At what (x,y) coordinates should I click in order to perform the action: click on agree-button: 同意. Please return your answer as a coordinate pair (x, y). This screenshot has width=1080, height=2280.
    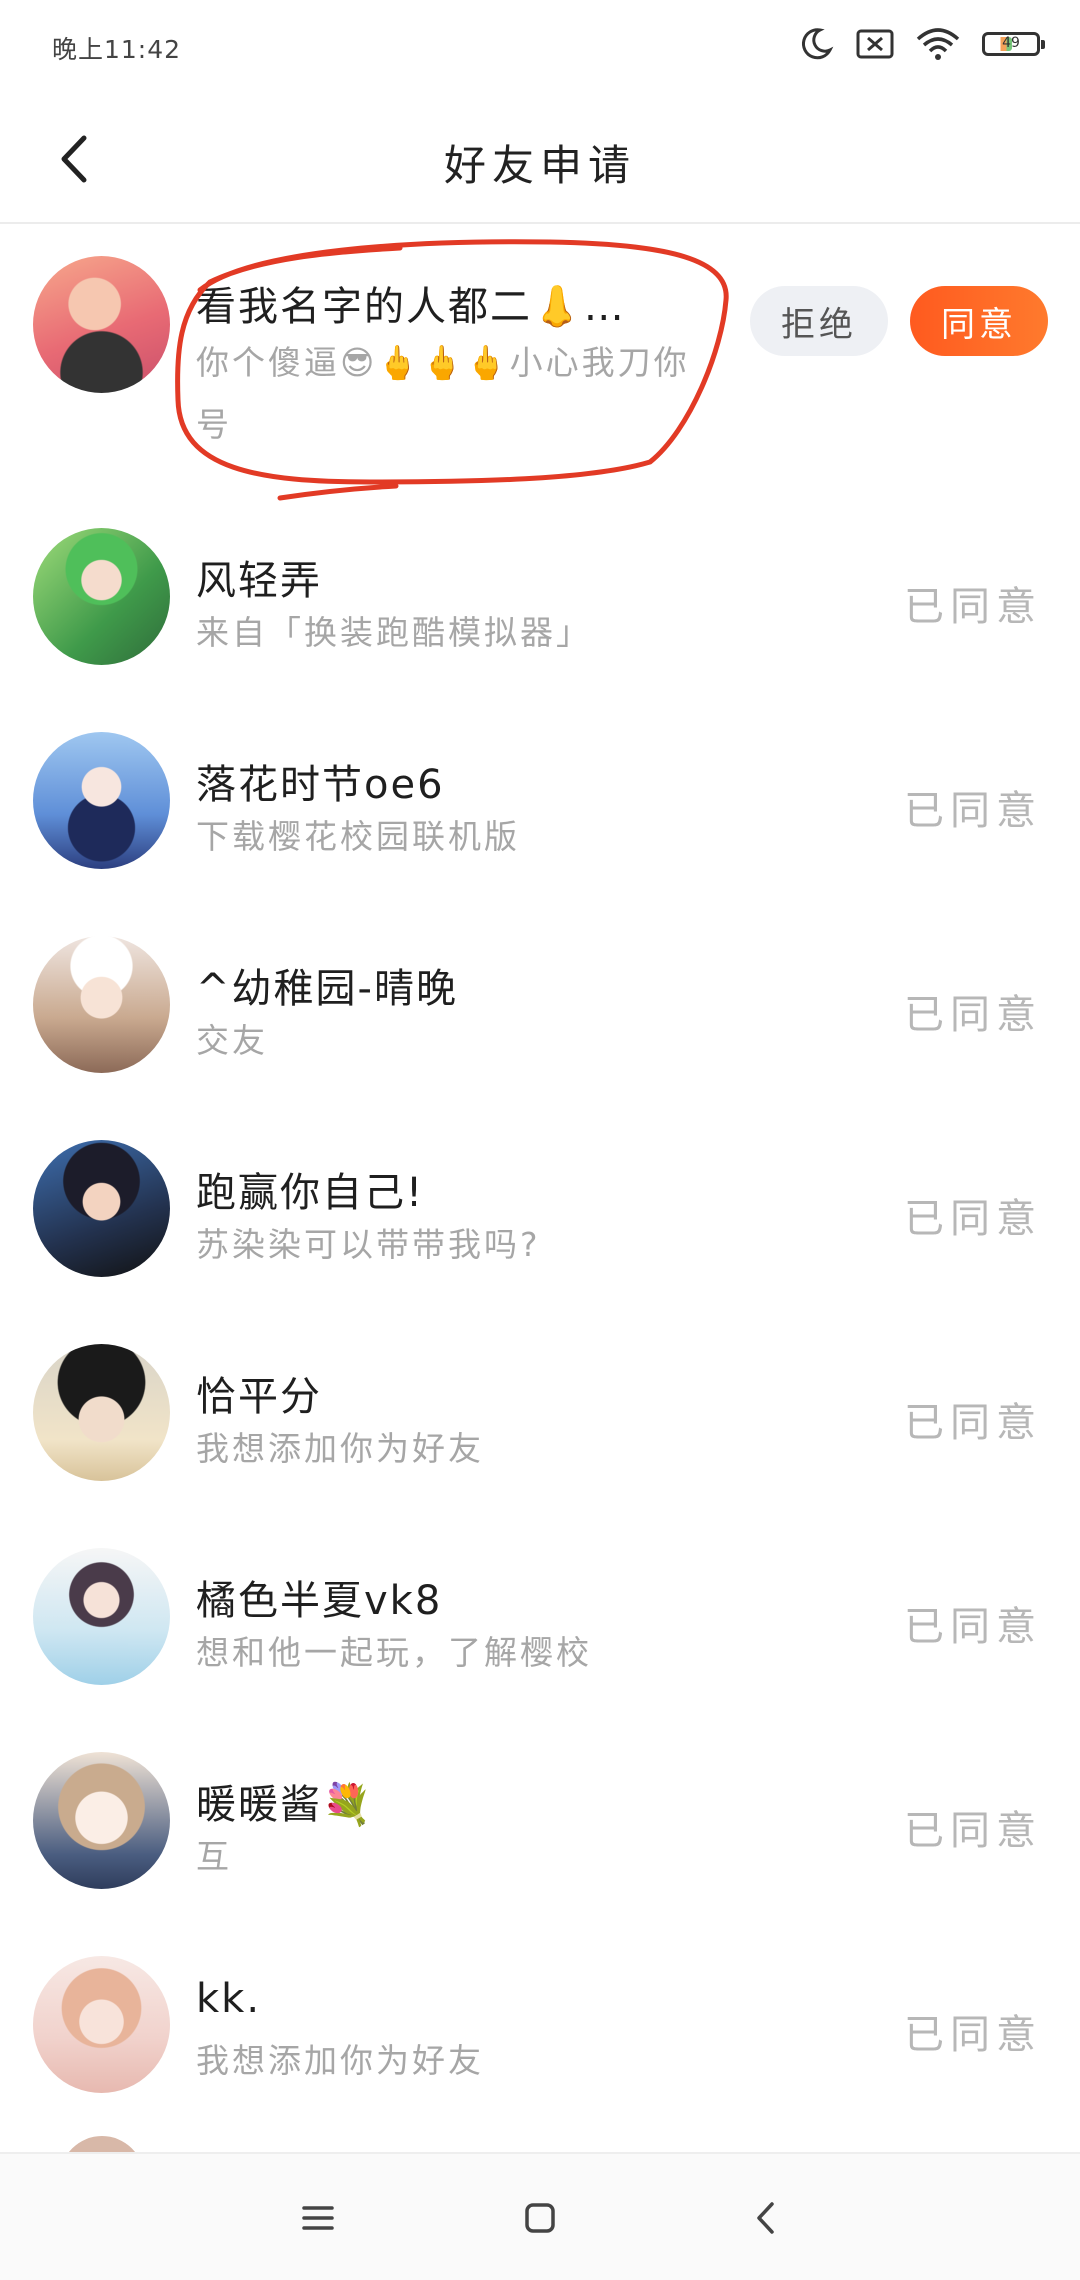
    Looking at the image, I should click on (979, 321).